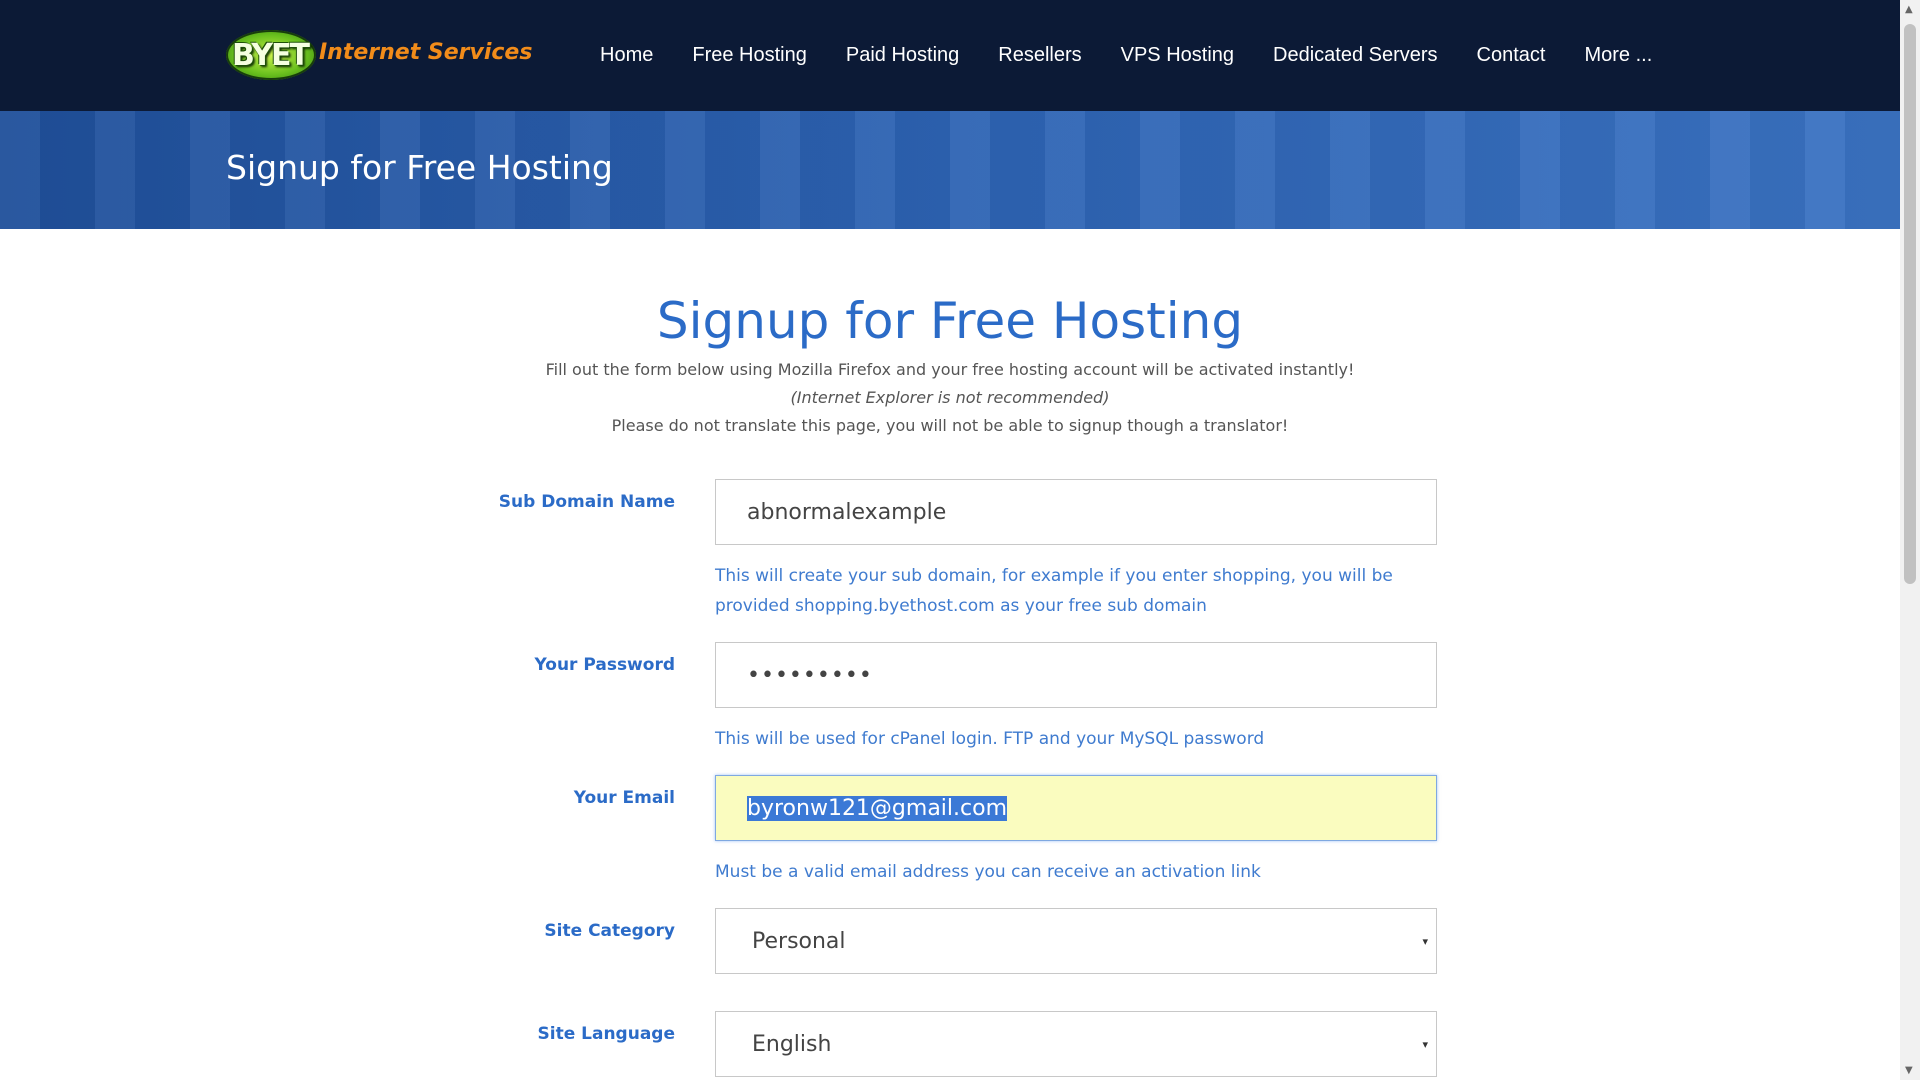  I want to click on site-category-label: Site Category, so click(609, 931).